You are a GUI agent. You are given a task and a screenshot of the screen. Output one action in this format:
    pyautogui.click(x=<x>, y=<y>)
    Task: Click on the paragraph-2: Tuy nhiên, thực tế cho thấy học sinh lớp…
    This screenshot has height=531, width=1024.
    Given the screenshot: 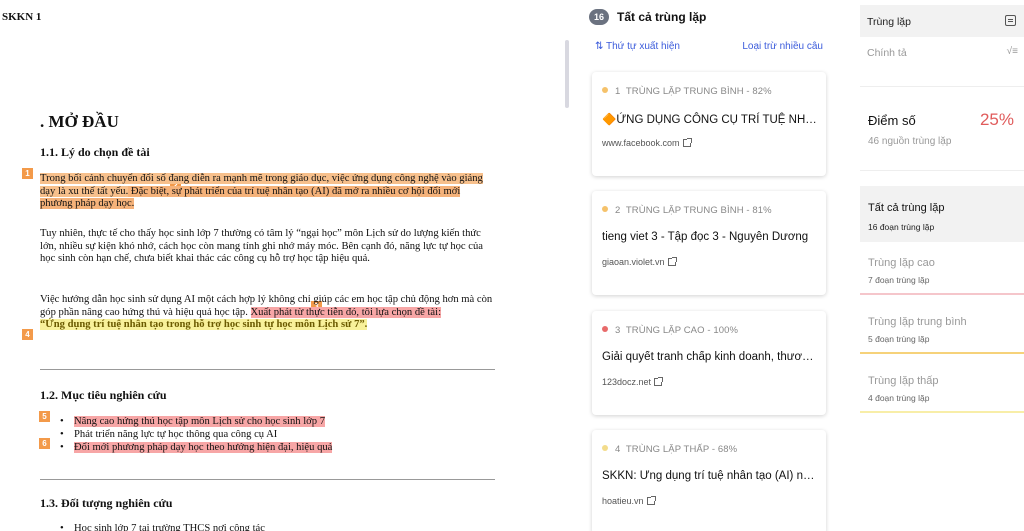 What is the action you would take?
    pyautogui.click(x=261, y=246)
    